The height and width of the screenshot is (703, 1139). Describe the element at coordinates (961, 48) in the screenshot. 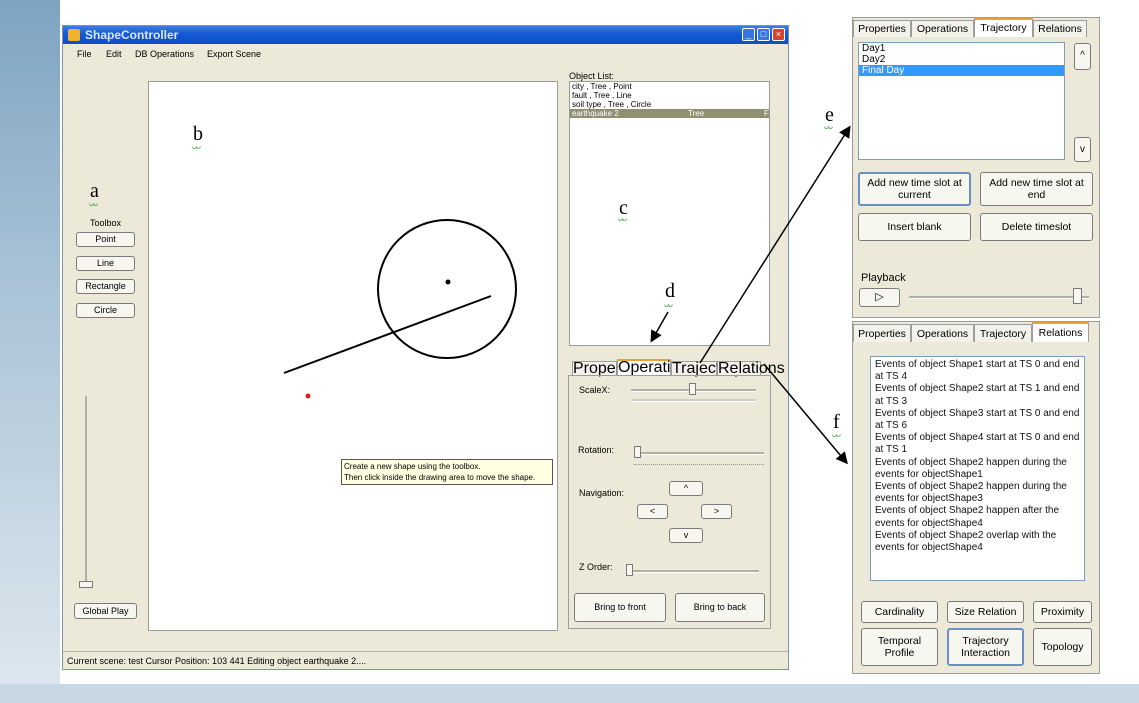

I see `list-item: Day1` at that location.